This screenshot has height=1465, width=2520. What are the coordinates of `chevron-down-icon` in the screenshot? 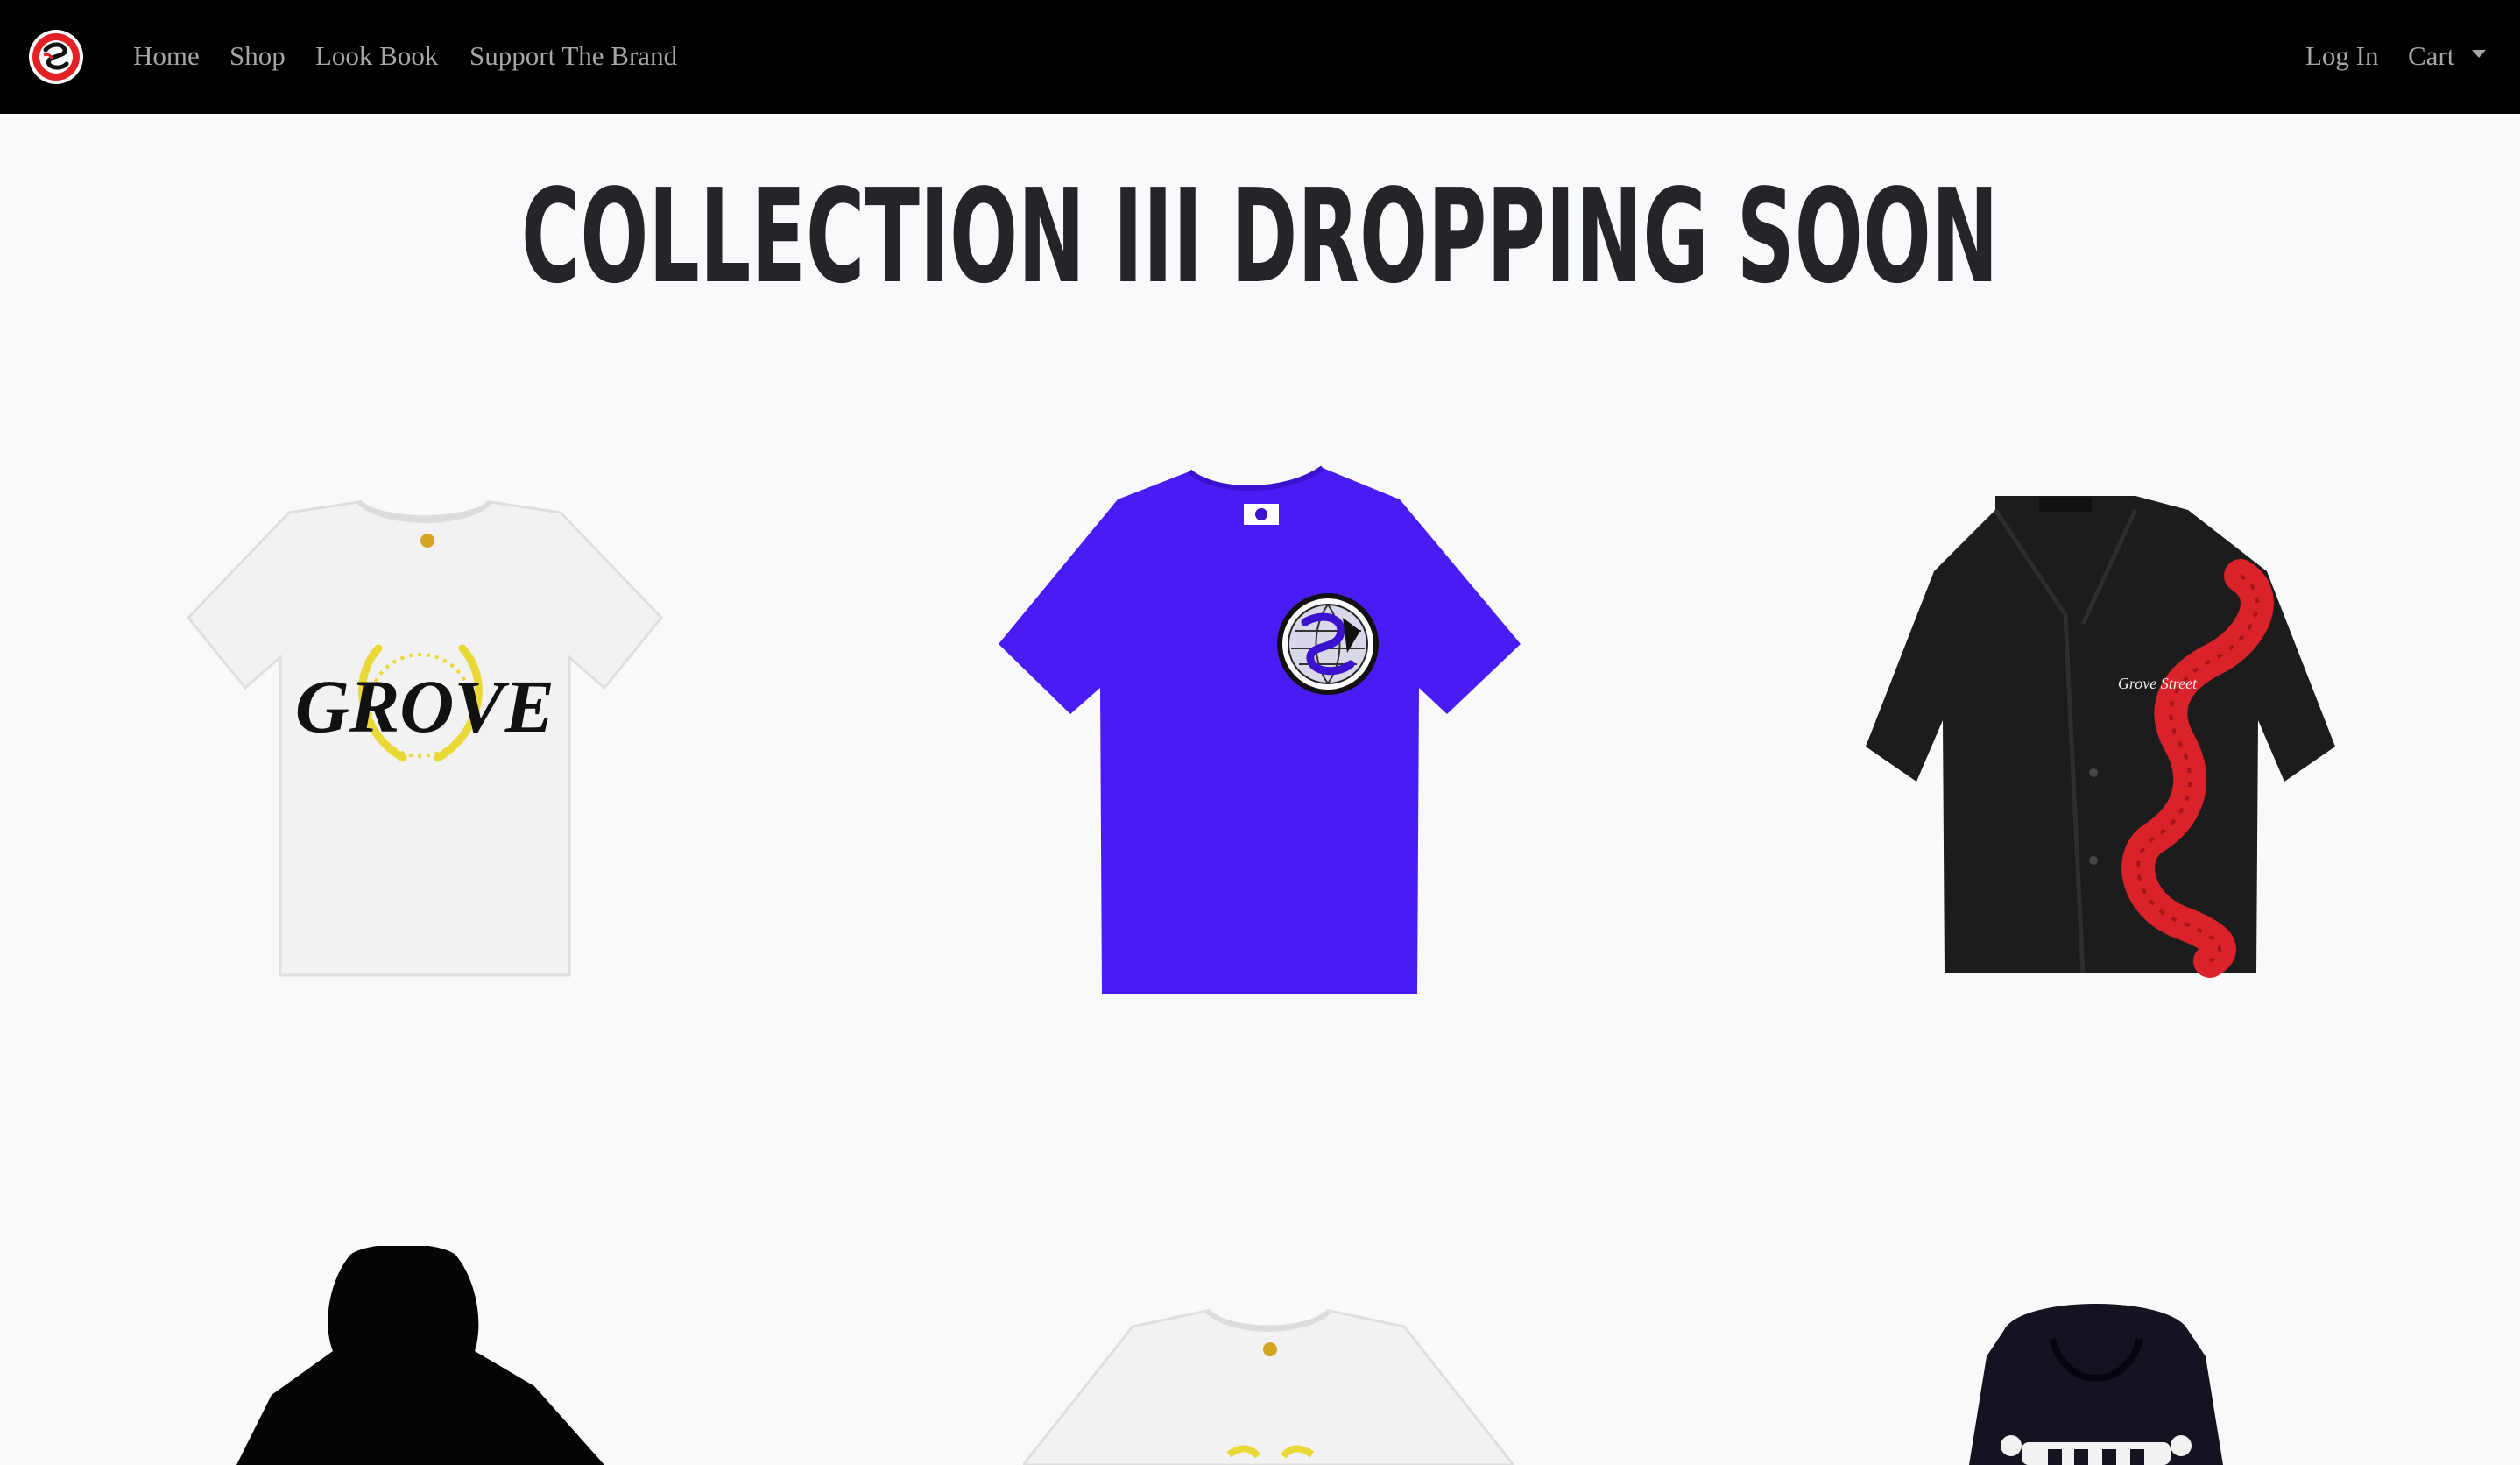 It's located at (2479, 54).